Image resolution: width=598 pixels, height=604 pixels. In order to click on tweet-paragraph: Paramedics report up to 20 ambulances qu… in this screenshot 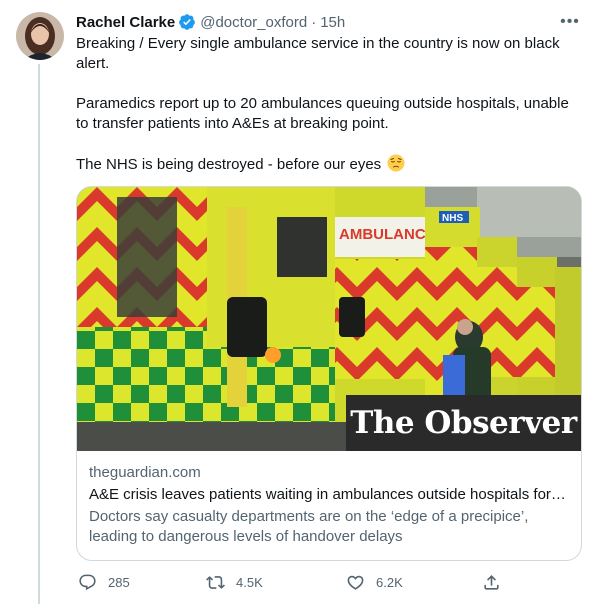, I will do `click(322, 113)`.